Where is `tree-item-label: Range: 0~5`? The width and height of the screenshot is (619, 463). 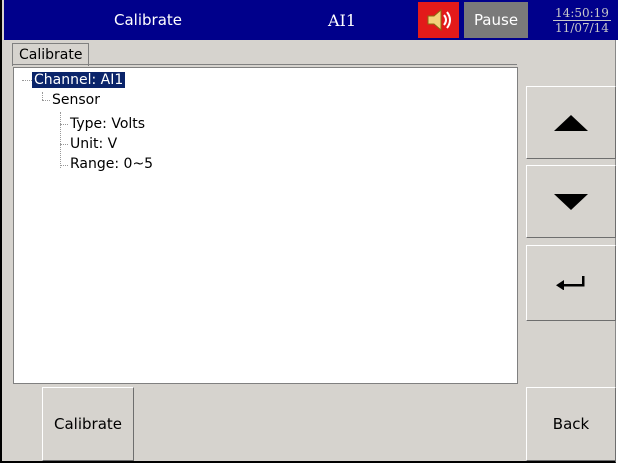
tree-item-label: Range: 0~5 is located at coordinates (112, 164).